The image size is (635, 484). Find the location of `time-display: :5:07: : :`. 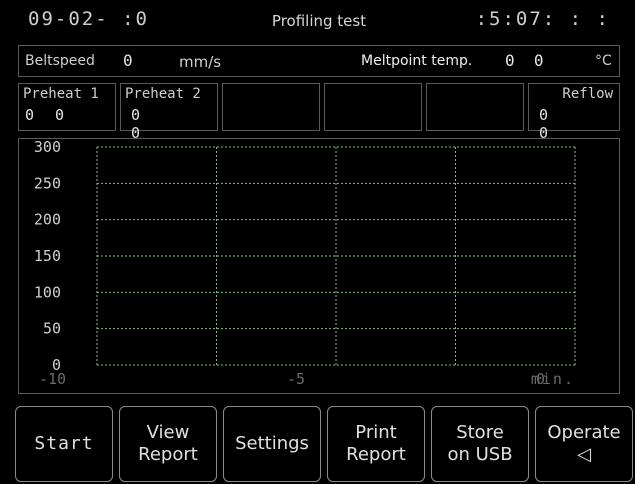

time-display: :5:07: : : is located at coordinates (542, 19).